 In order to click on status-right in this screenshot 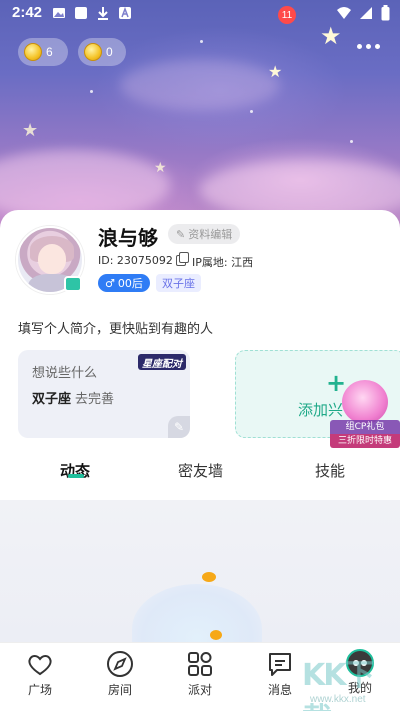, I will do `click(363, 13)`.